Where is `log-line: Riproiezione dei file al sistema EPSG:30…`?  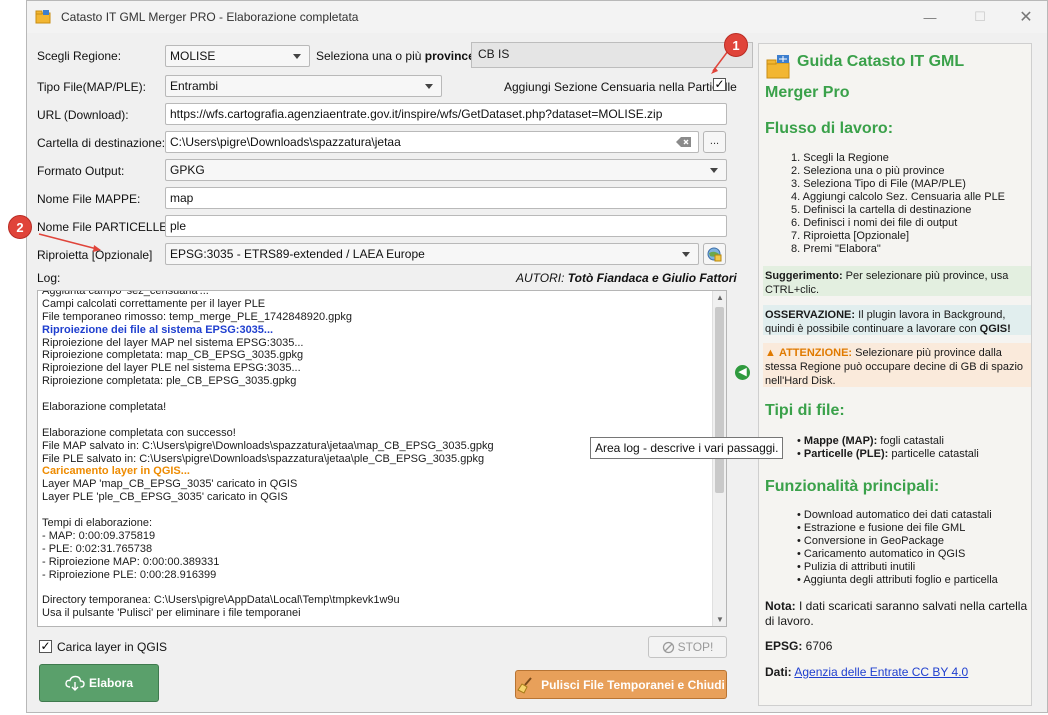 log-line: Riproiezione dei file al sistema EPSG:30… is located at coordinates (158, 329).